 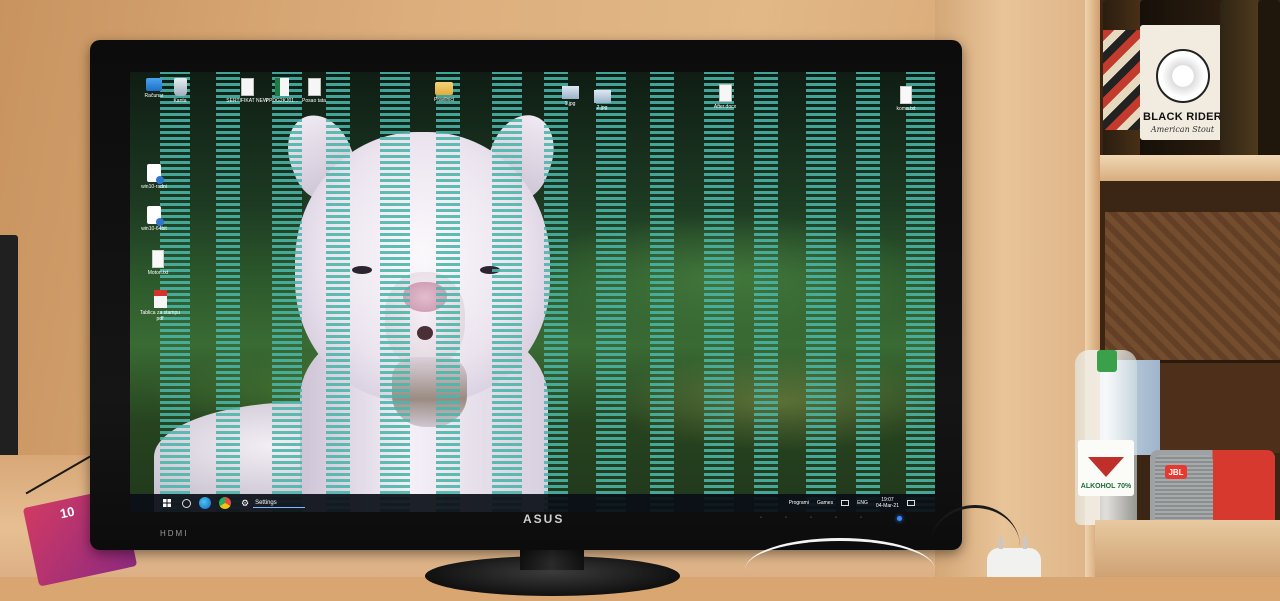 What do you see at coordinates (225, 503) in the screenshot?
I see `chrome-browser-icon` at bounding box center [225, 503].